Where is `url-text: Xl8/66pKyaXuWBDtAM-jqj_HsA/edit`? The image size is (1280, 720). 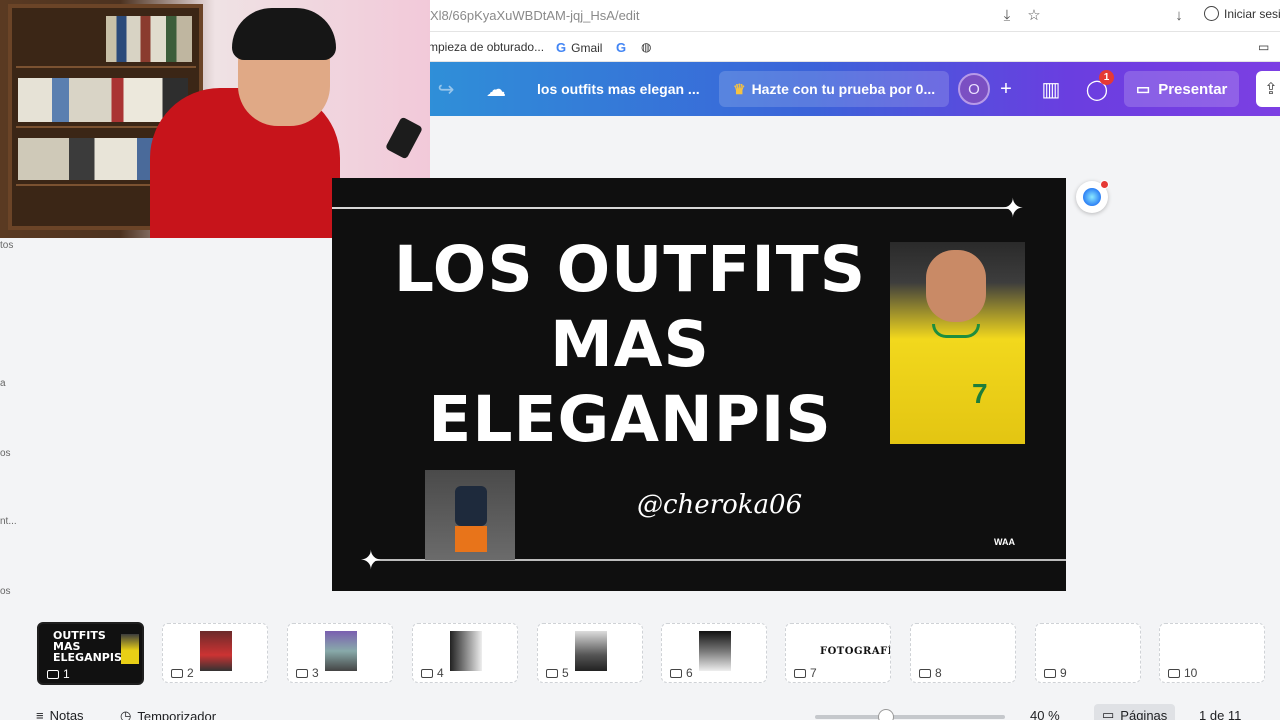 url-text: Xl8/66pKyaXuWBDtAM-jqj_HsA/edit is located at coordinates (535, 15).